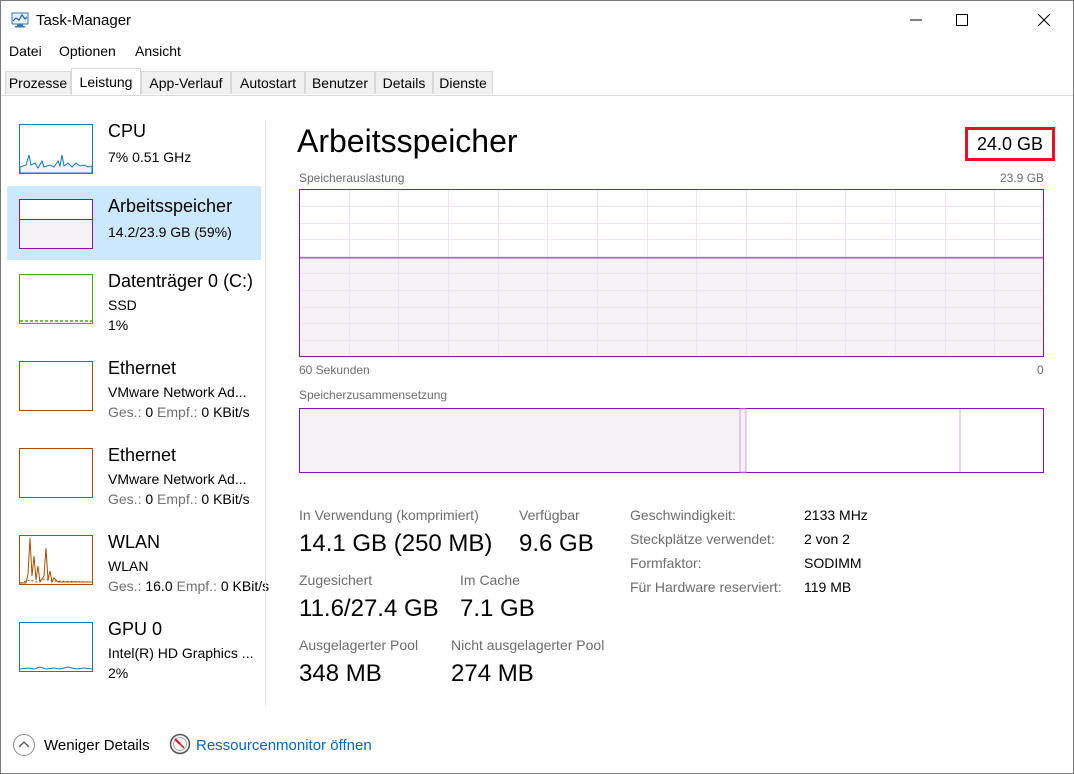 The image size is (1074, 774). What do you see at coordinates (38, 82) in the screenshot?
I see `tab-prozesse: Prozesse` at bounding box center [38, 82].